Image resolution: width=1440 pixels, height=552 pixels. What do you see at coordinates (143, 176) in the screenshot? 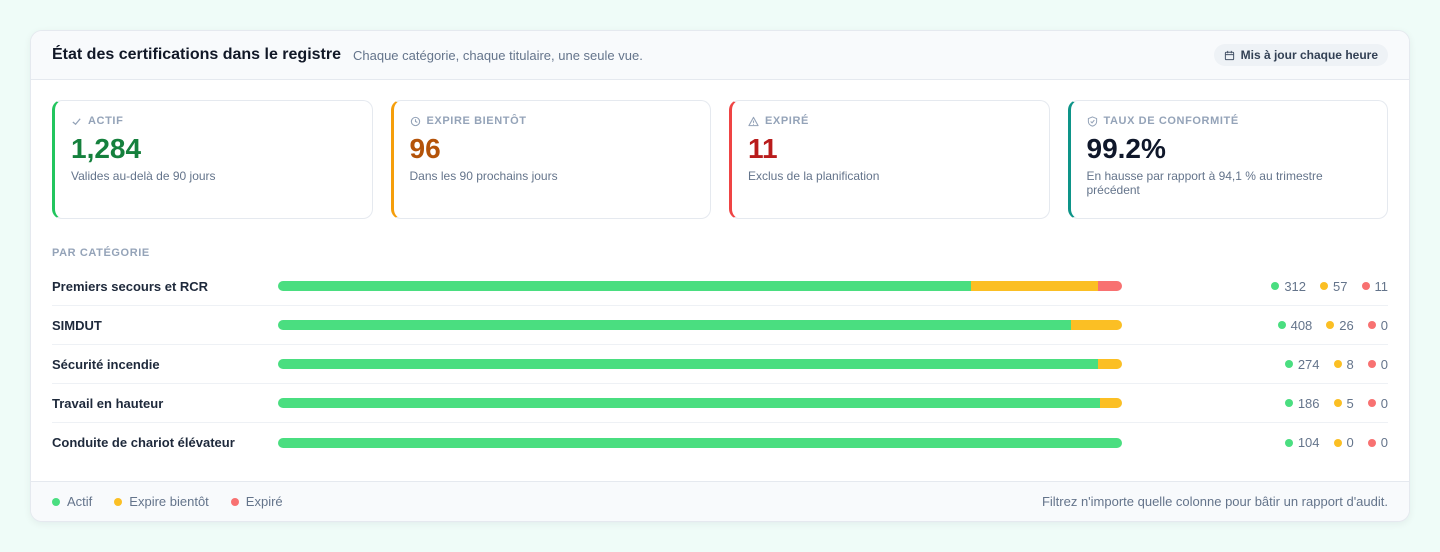
I see `stat-desc: Valides au-delà de 90 jours` at bounding box center [143, 176].